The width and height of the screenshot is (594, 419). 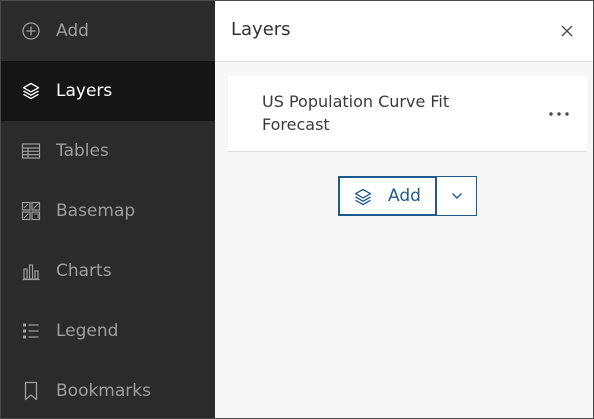 I want to click on layer-title: US Population Curve Fit Forecast, so click(x=356, y=113).